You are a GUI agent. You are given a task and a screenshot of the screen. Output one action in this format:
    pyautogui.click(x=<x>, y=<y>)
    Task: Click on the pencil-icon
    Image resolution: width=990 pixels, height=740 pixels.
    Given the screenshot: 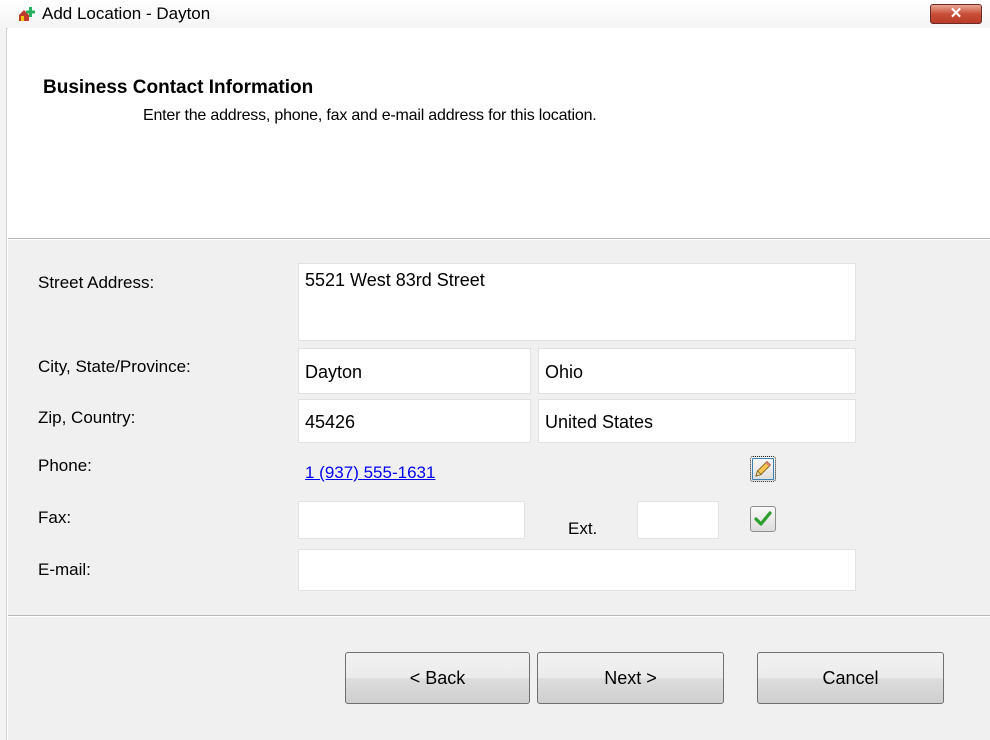 What is the action you would take?
    pyautogui.click(x=763, y=468)
    